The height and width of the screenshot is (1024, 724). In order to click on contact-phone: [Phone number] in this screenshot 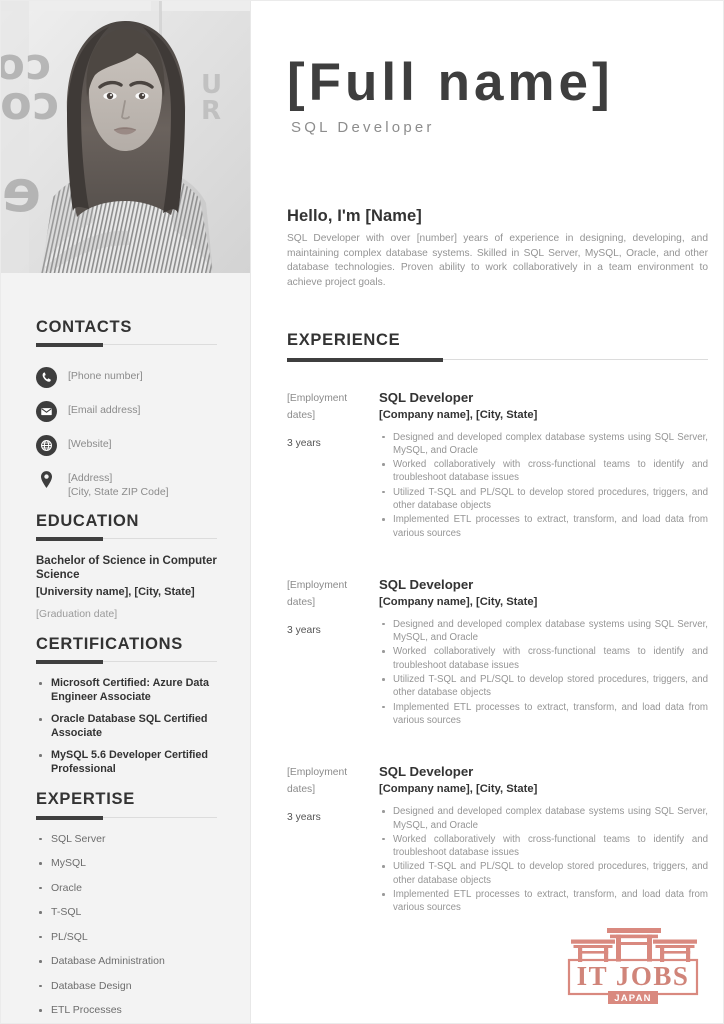, I will do `click(126, 378)`.